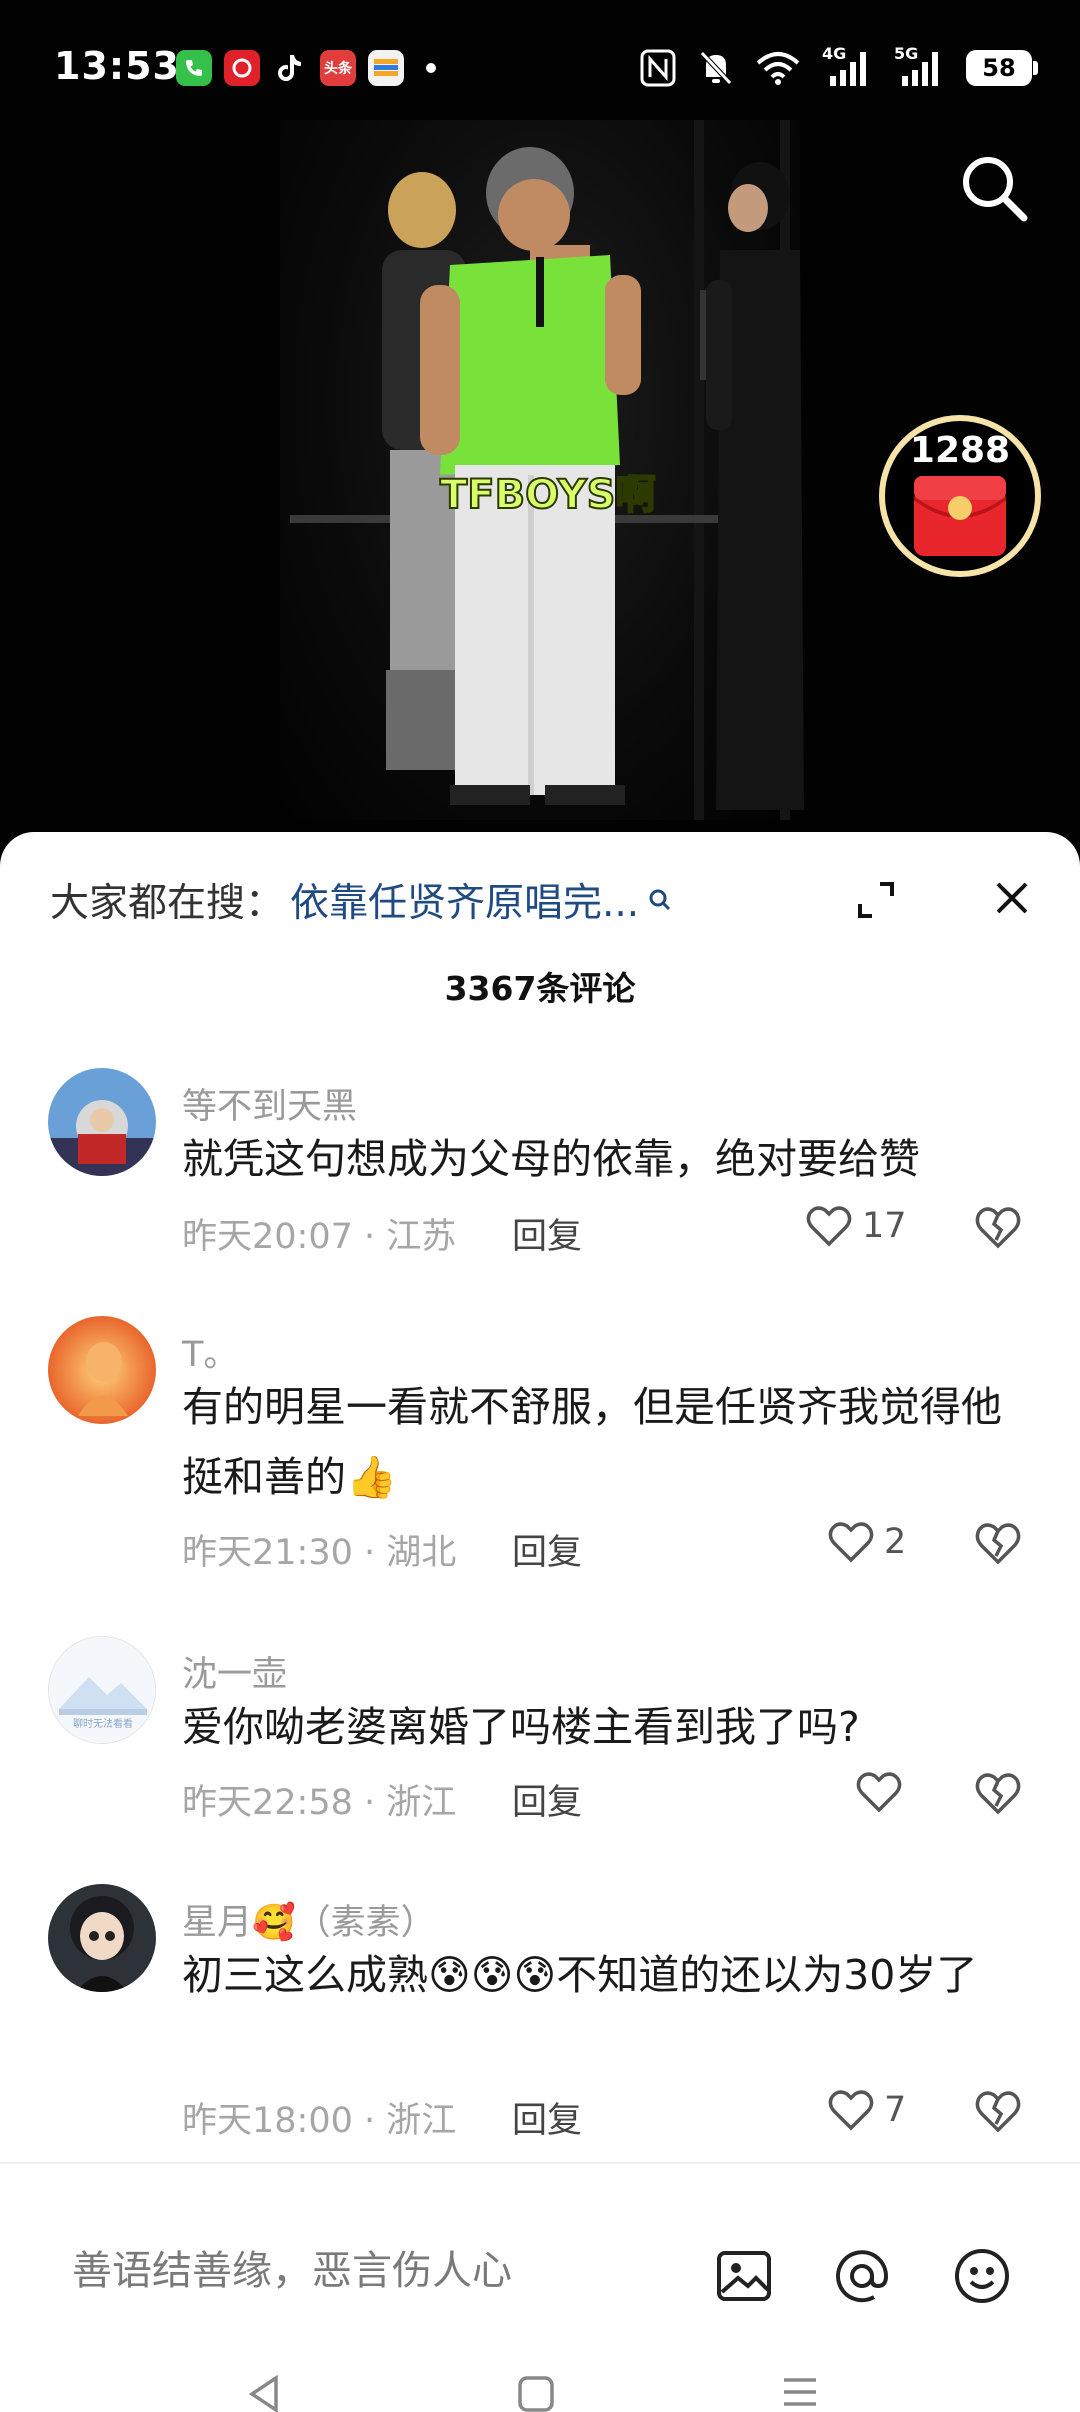 The width and height of the screenshot is (1080, 2412). Describe the element at coordinates (856, 1226) in the screenshot. I see `like-button: 17` at that location.